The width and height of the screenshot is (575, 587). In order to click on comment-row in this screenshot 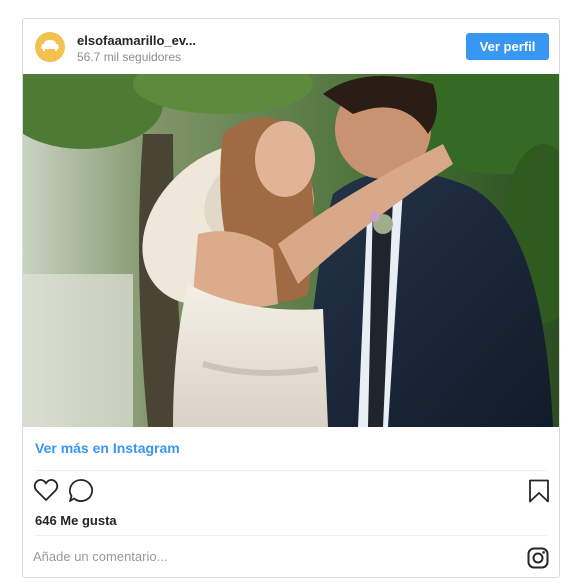, I will do `click(291, 556)`.